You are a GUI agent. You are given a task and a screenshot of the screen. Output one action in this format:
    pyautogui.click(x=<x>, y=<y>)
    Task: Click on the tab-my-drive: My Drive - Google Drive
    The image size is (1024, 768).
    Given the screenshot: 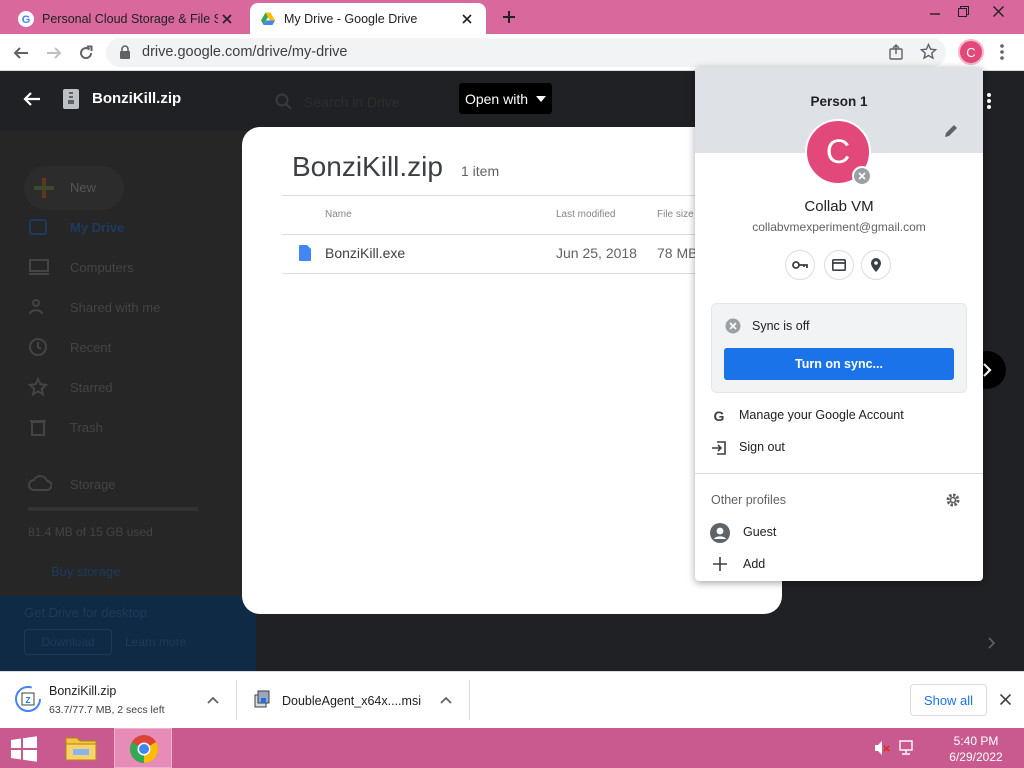 What is the action you would take?
    pyautogui.click(x=368, y=18)
    